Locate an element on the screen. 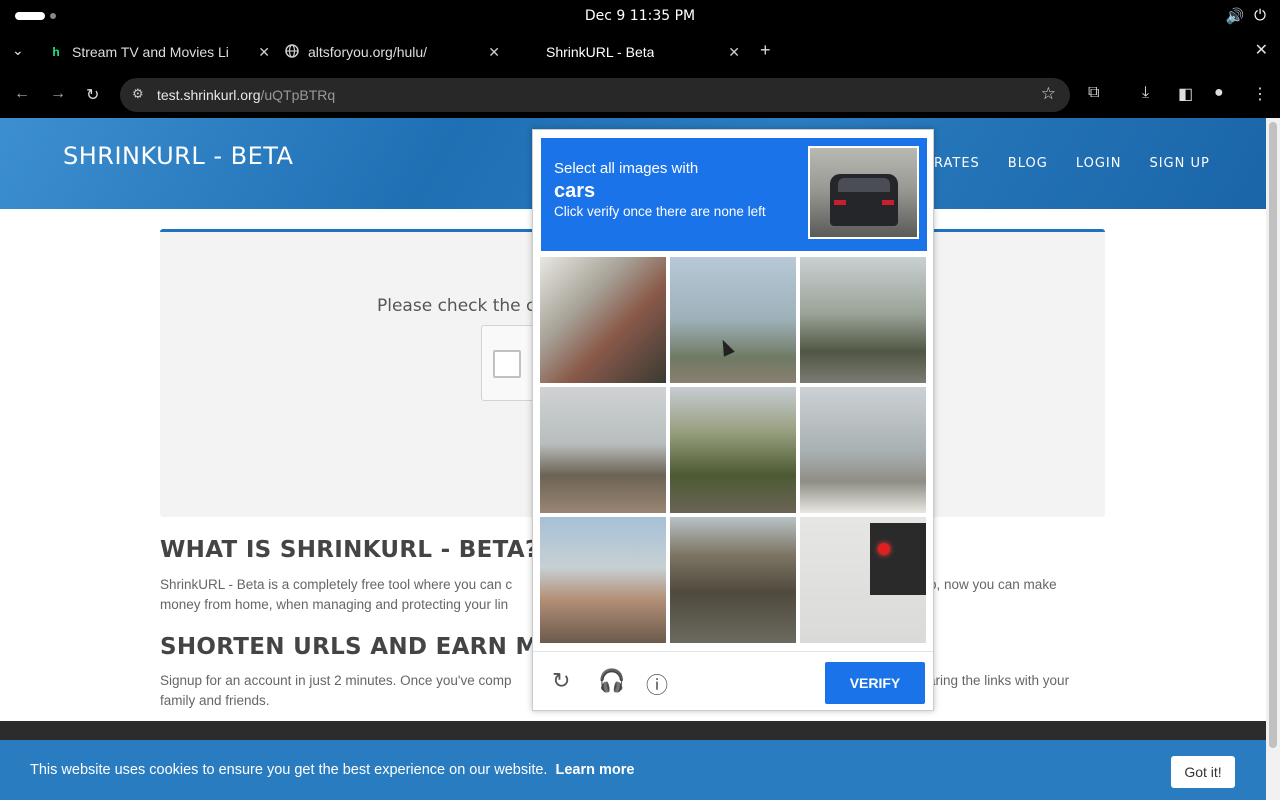  tab-stream-tv: h Stream TV and Movies Li ✕ is located at coordinates (159, 52).